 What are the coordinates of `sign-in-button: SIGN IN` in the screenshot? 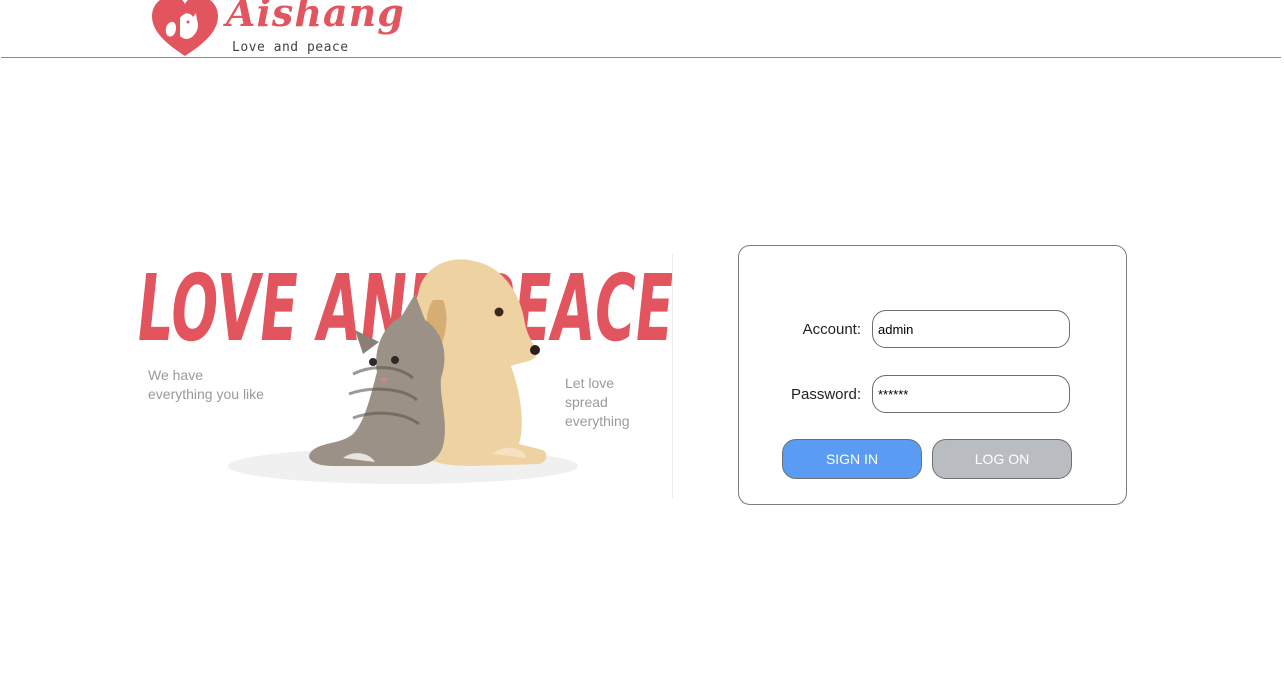 It's located at (852, 459).